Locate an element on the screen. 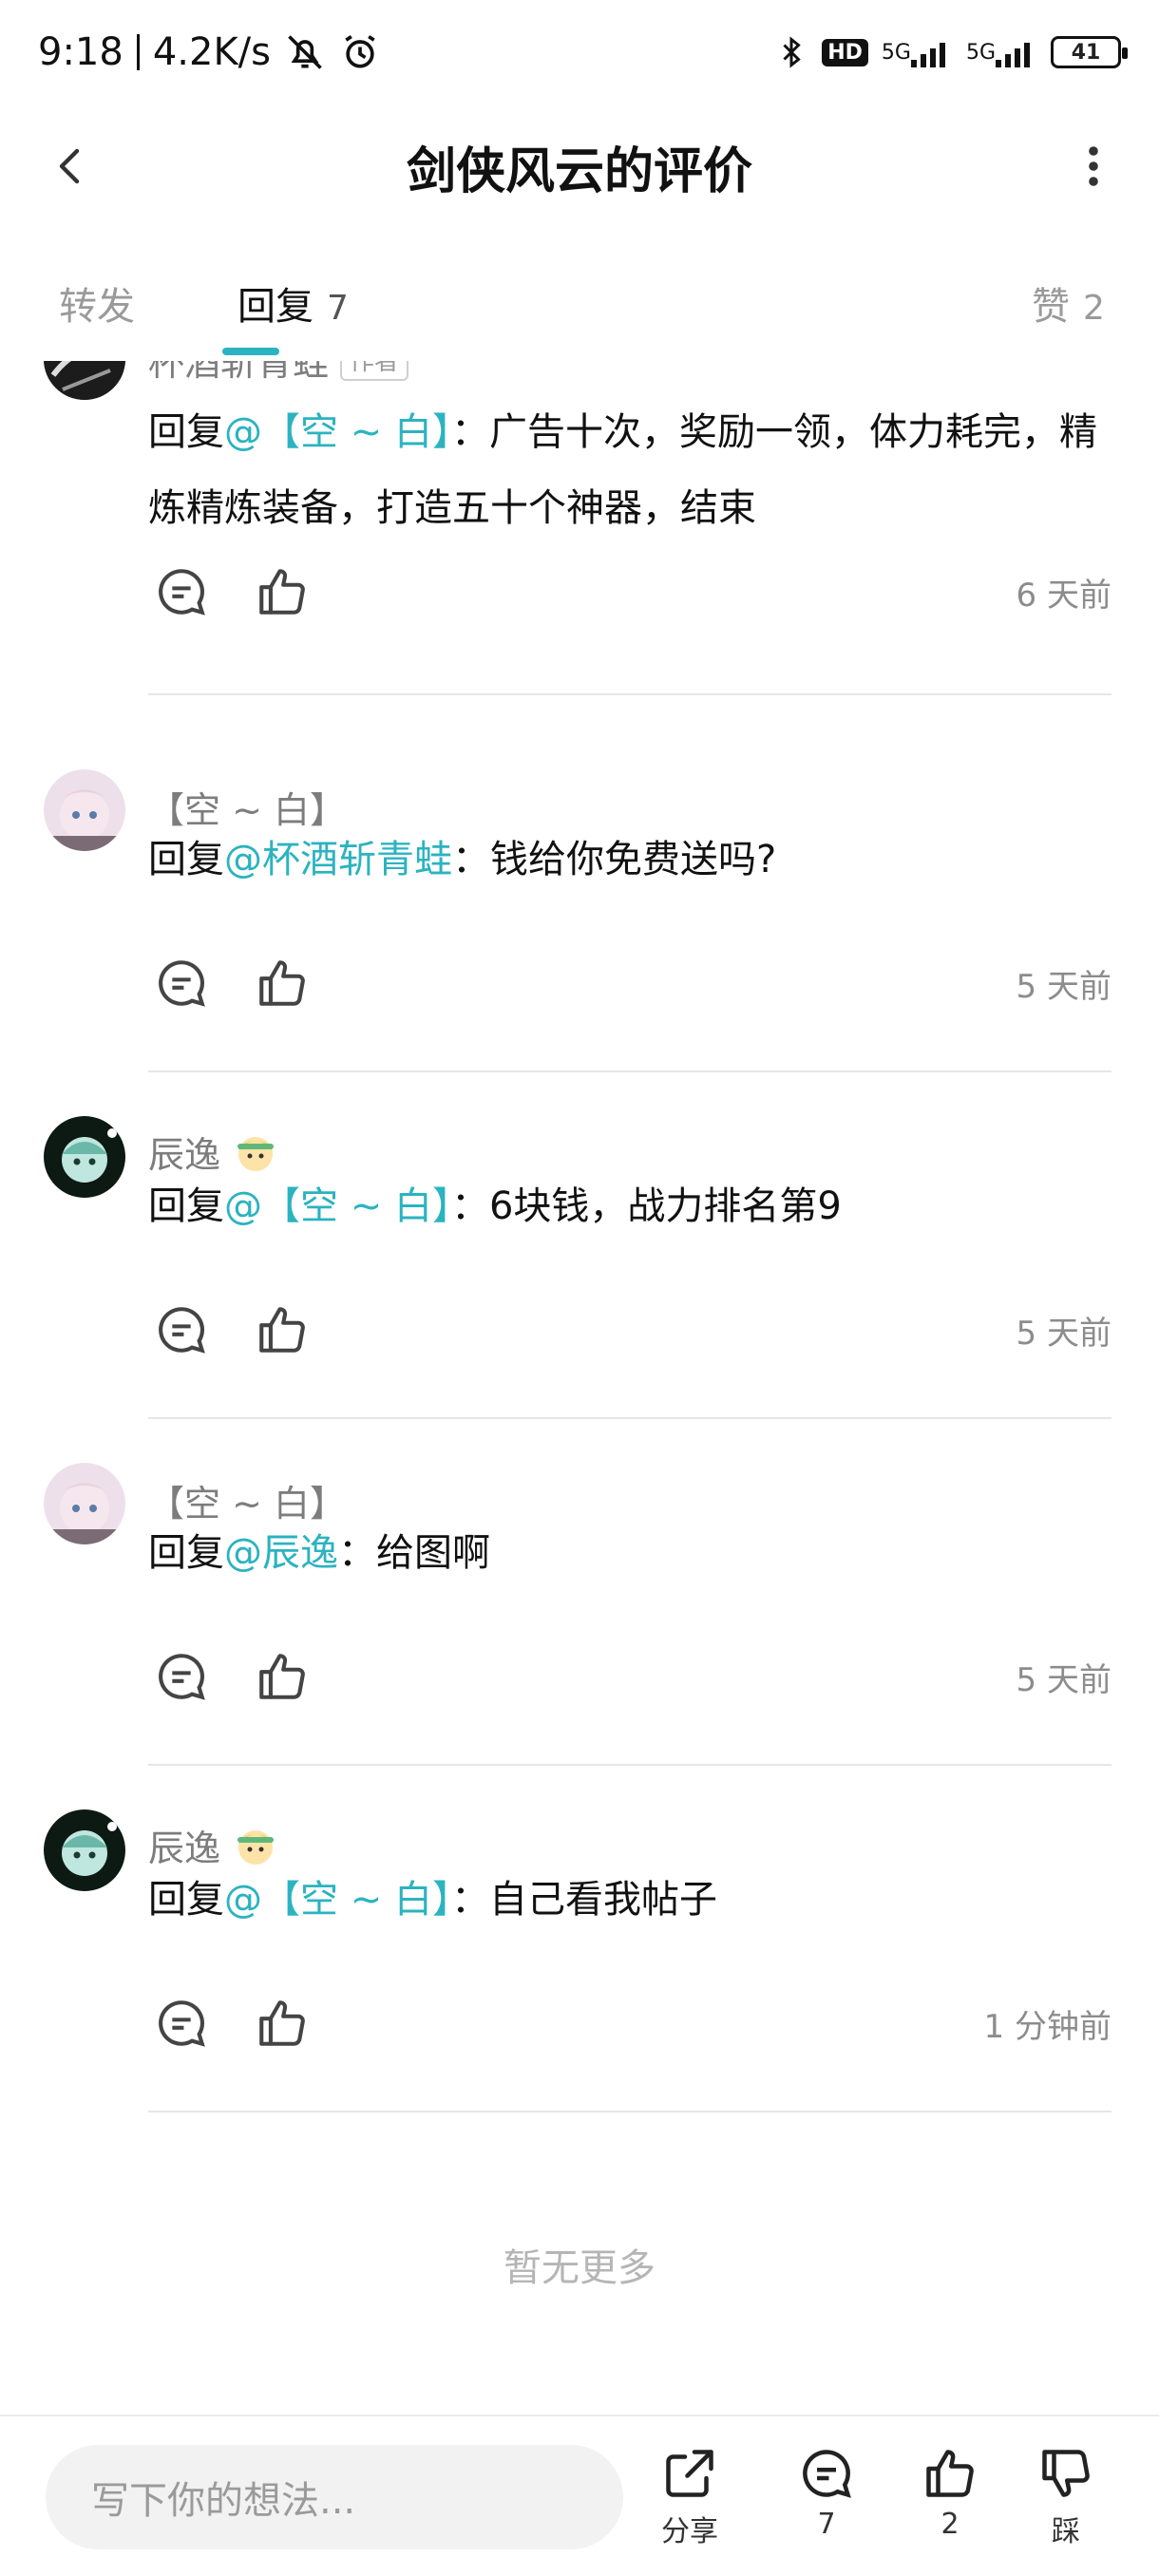 The width and height of the screenshot is (1159, 2576). reply-text: 回复@【空 ~ 白】：自己看我帖子 is located at coordinates (632, 1900).